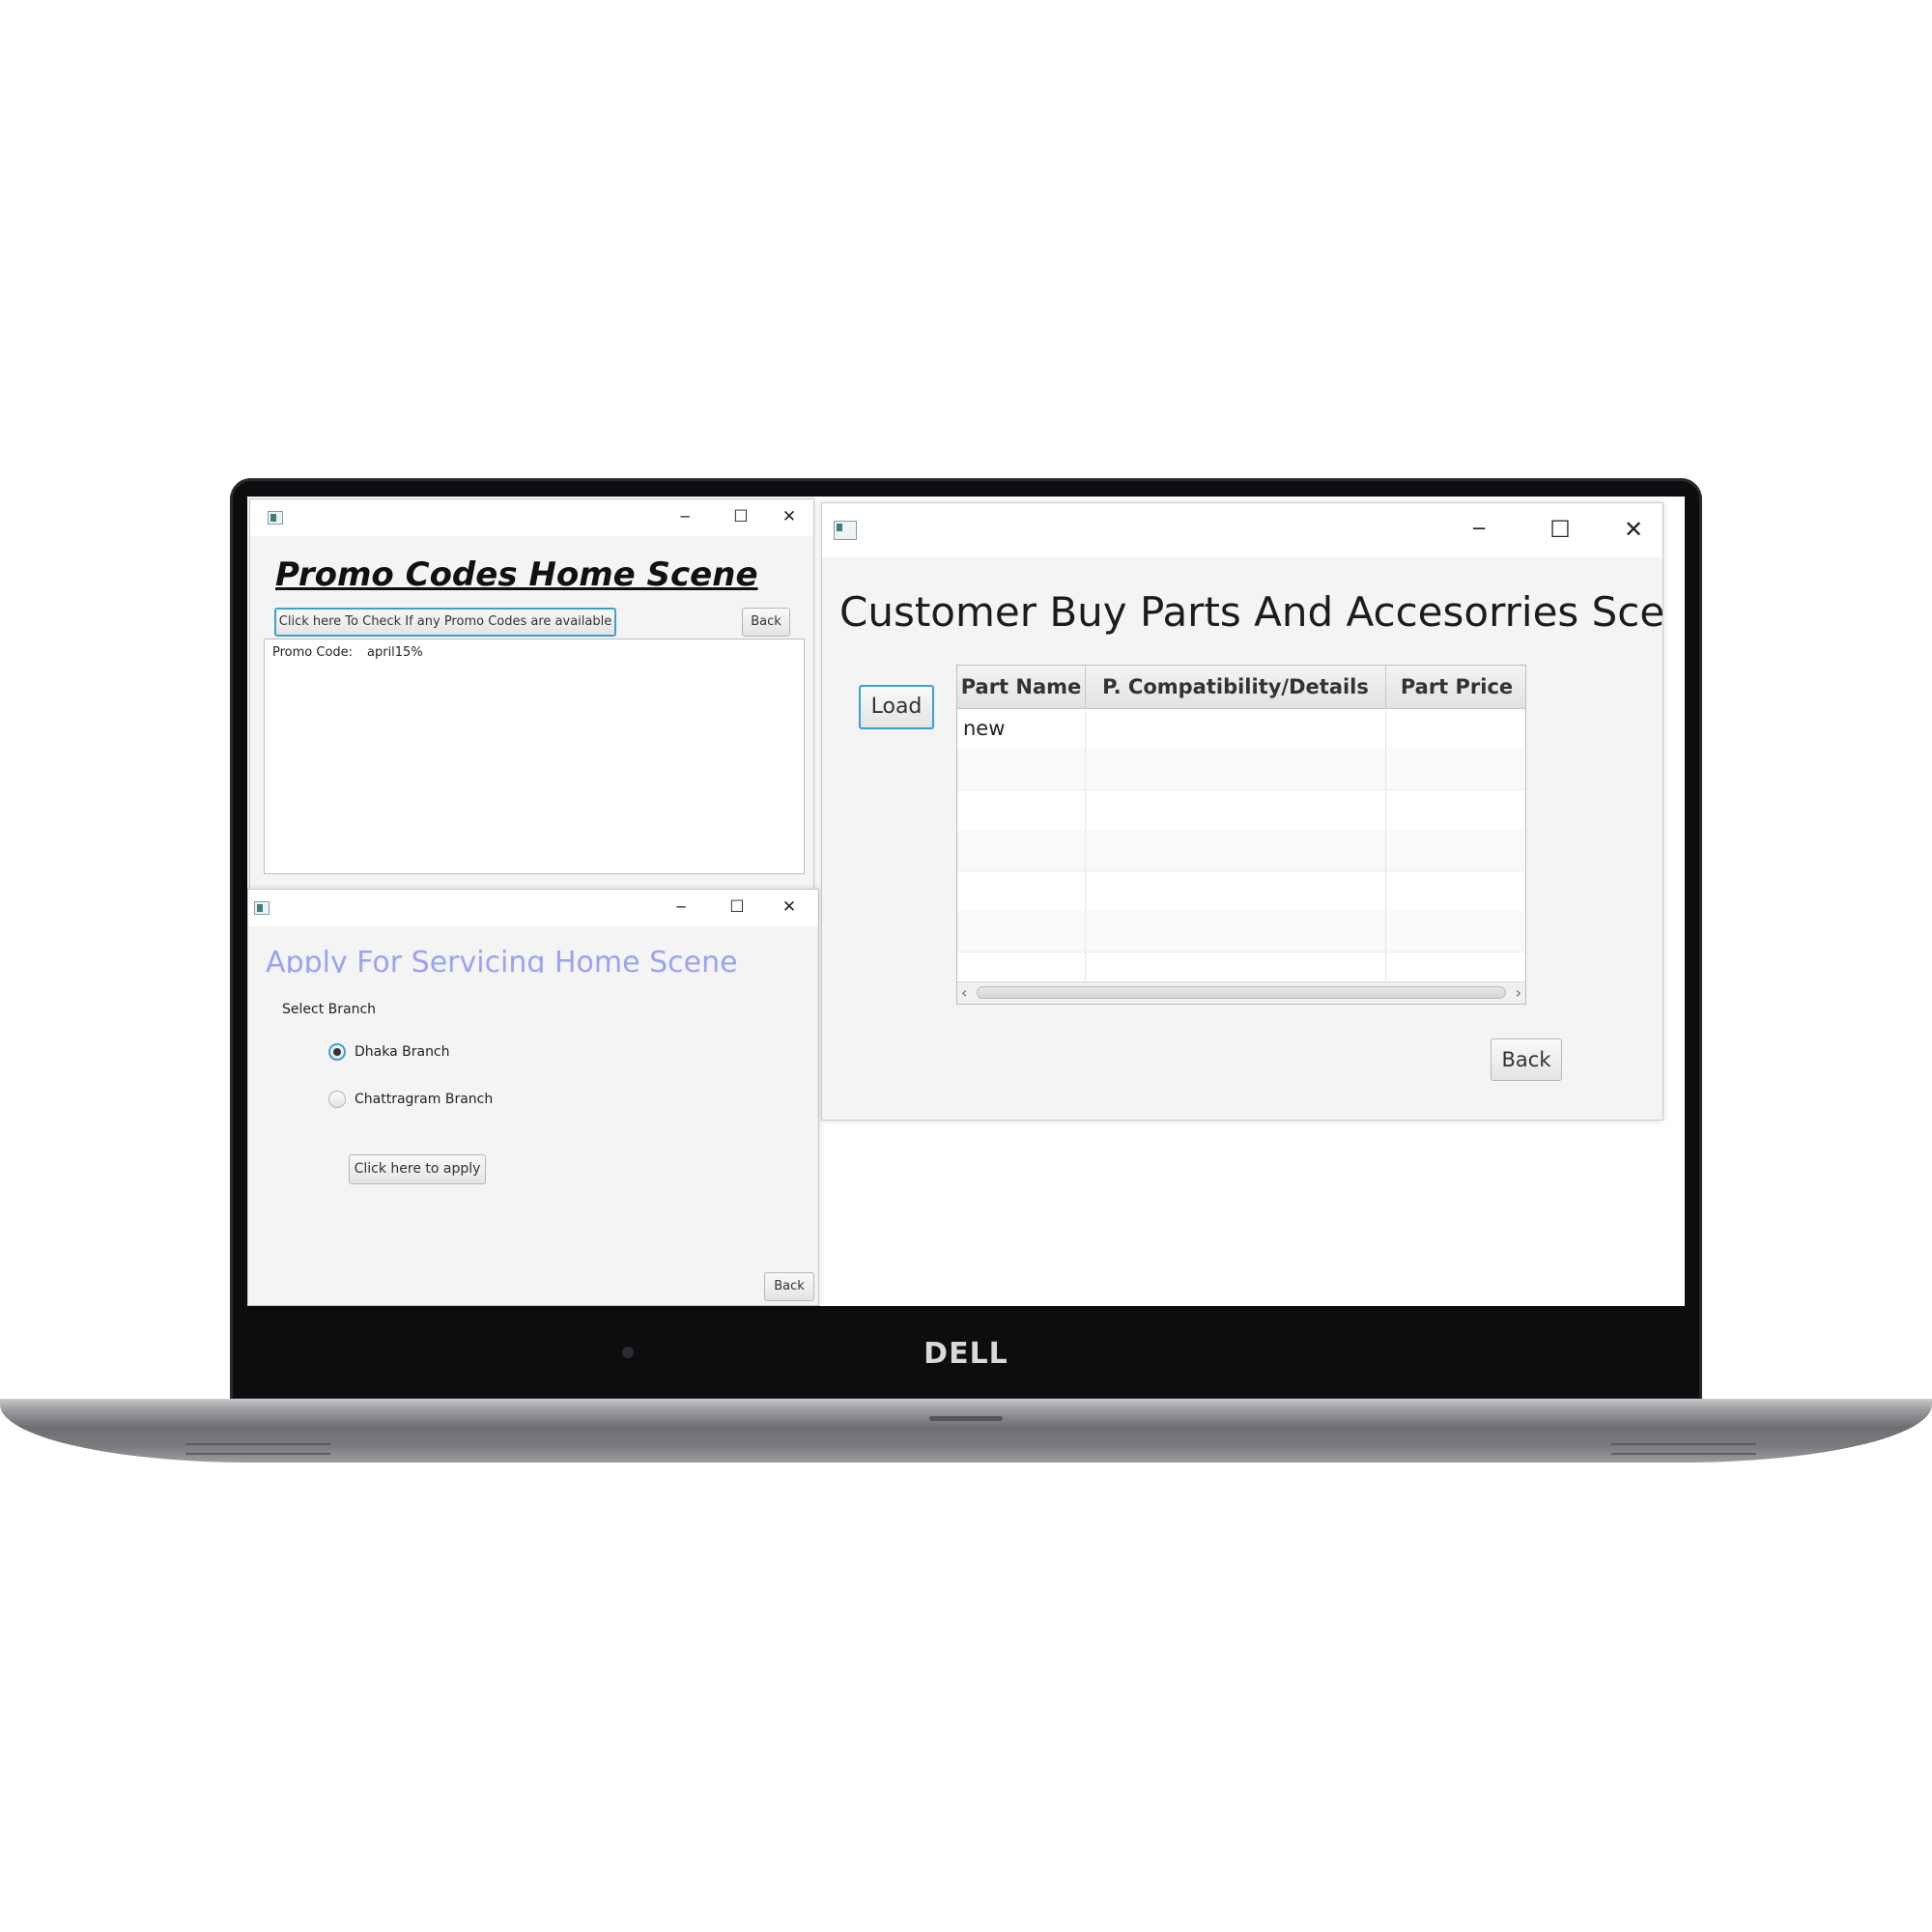 This screenshot has width=1932, height=1932. I want to click on page-title: Apply For Servicing Home Scene, so click(502, 959).